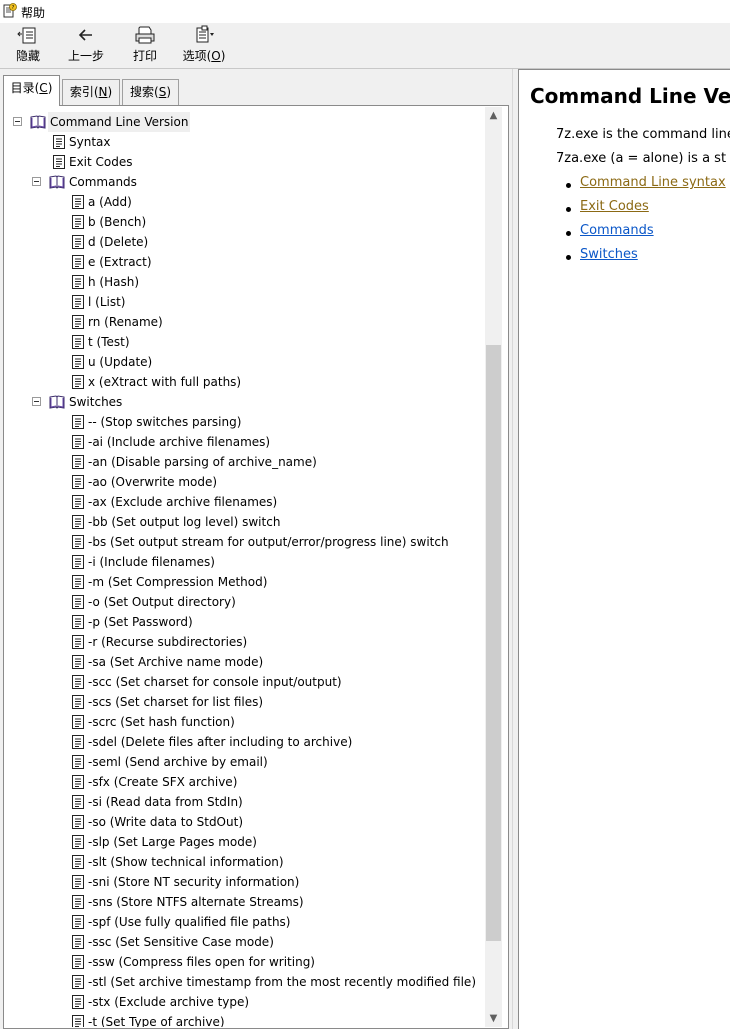 Image resolution: width=730 pixels, height=1029 pixels. What do you see at coordinates (85, 56) in the screenshot?
I see `back-button-label: 上一步` at bounding box center [85, 56].